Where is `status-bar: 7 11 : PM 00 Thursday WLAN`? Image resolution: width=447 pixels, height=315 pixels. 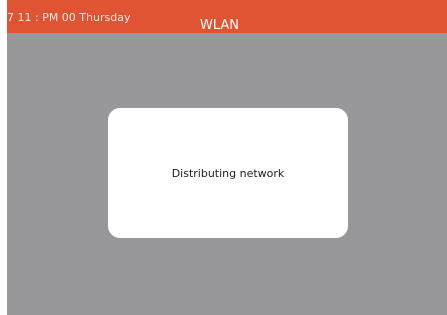
status-bar: 7 11 : PM 00 Thursday WLAN is located at coordinates (227, 16).